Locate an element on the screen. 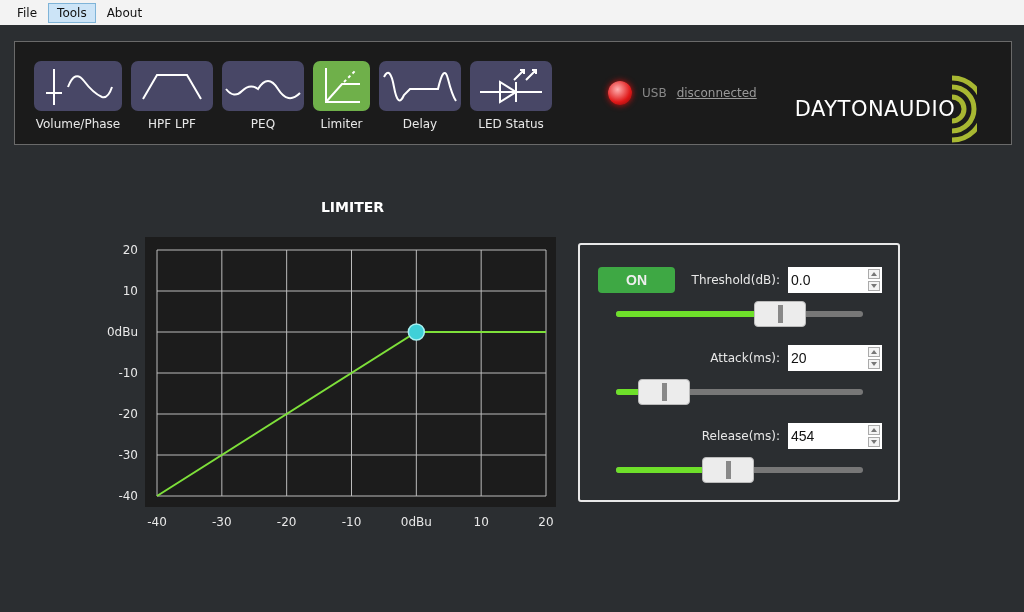 The width and height of the screenshot is (1024, 612). parameter-label: Release(ms): is located at coordinates (740, 436).